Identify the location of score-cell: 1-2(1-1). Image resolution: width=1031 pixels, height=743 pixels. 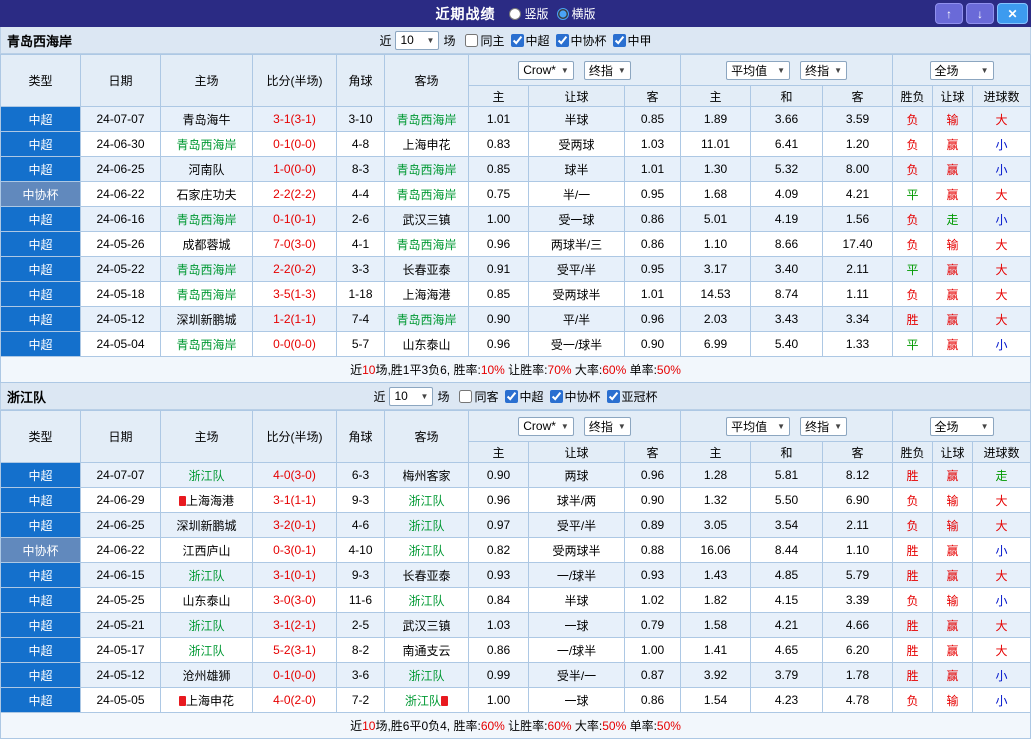
(294, 319).